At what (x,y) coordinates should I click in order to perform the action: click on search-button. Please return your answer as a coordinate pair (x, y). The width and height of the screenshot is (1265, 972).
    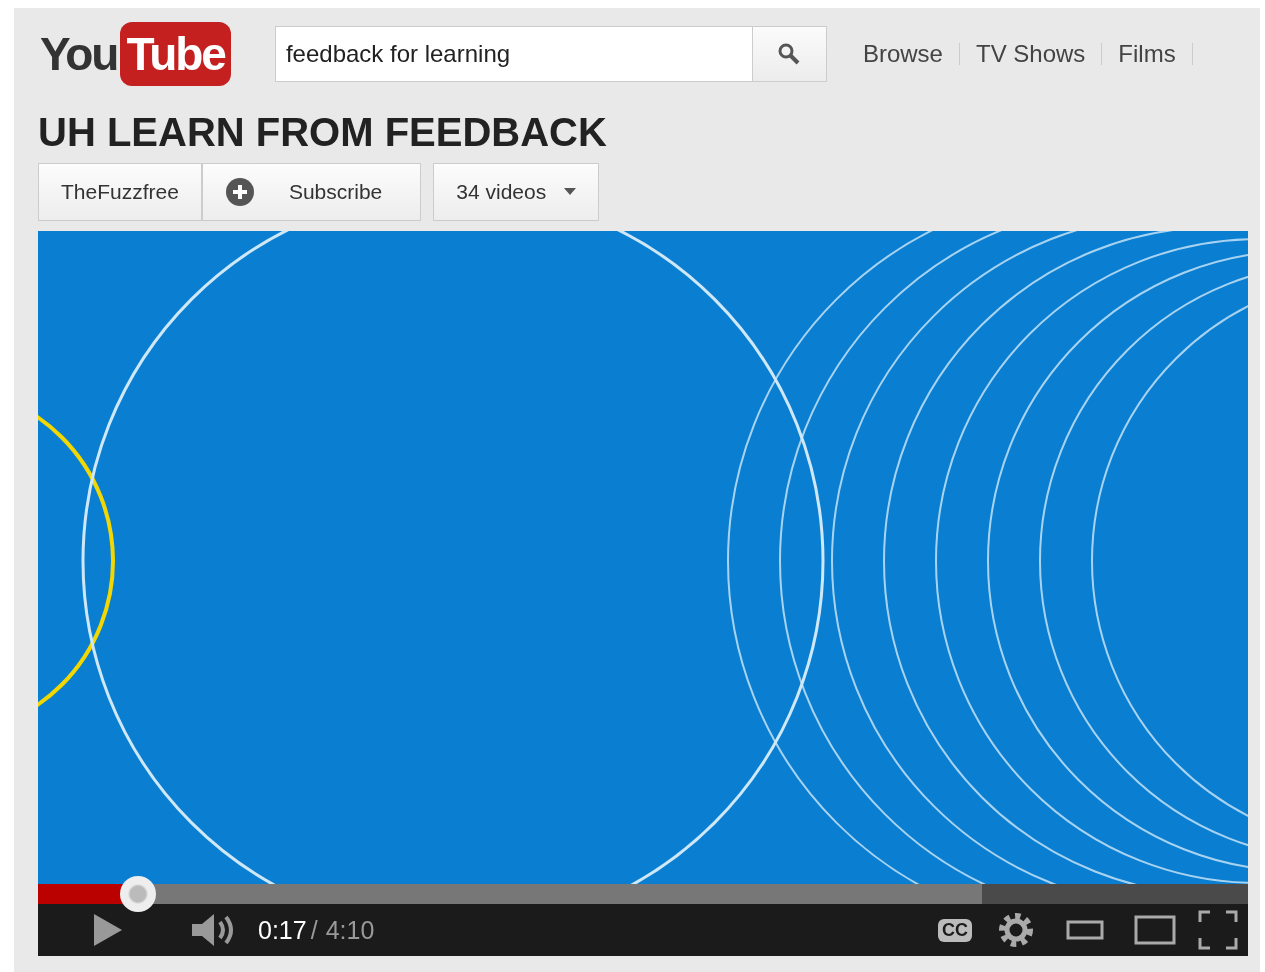
    Looking at the image, I should click on (789, 54).